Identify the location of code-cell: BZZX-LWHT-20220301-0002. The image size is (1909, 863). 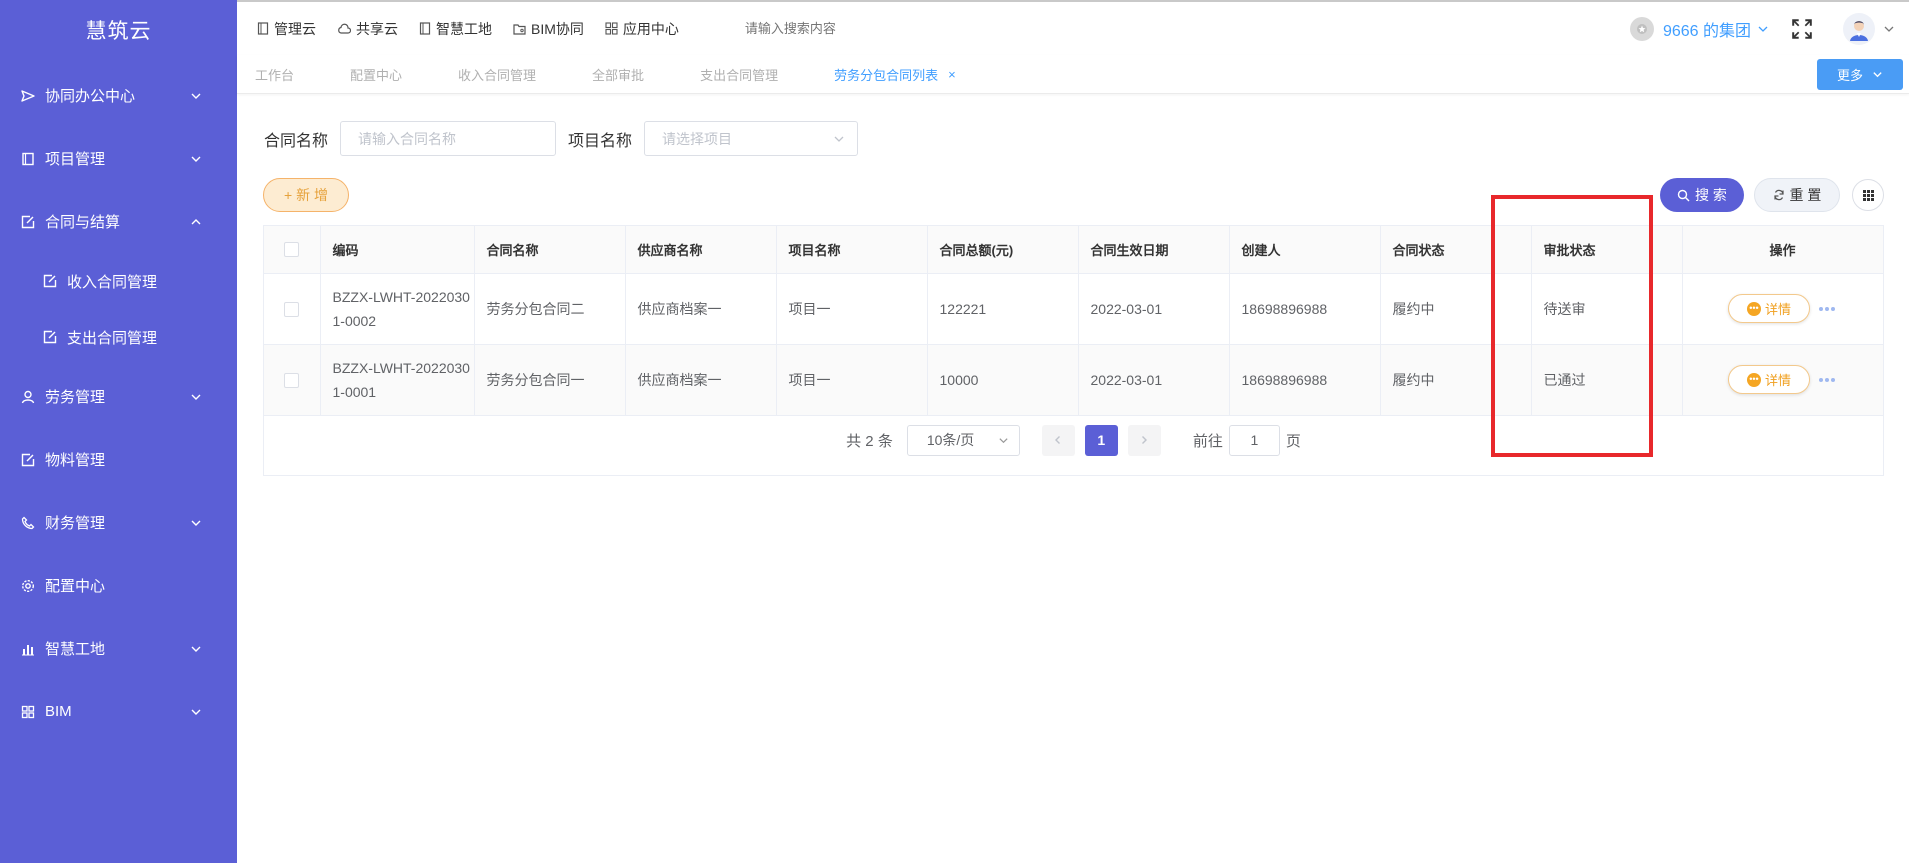
(397, 309).